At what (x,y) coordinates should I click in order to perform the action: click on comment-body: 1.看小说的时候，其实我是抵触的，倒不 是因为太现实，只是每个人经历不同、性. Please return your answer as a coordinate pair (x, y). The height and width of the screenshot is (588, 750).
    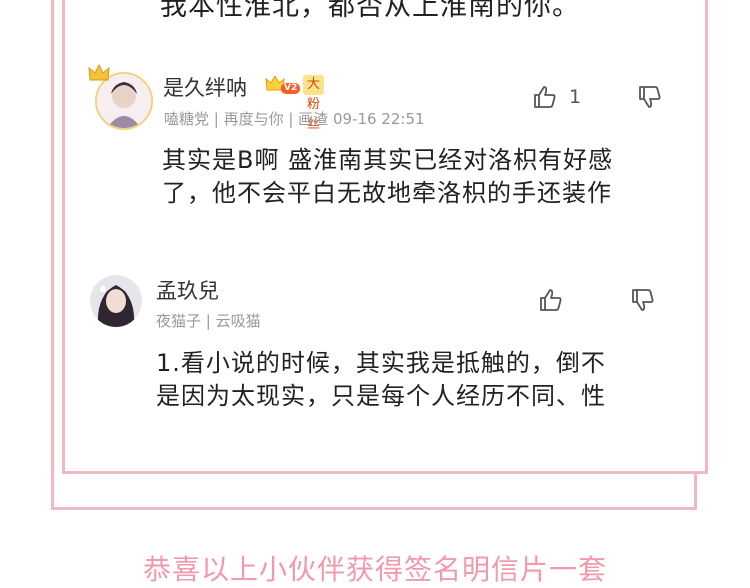
    Looking at the image, I should click on (416, 380).